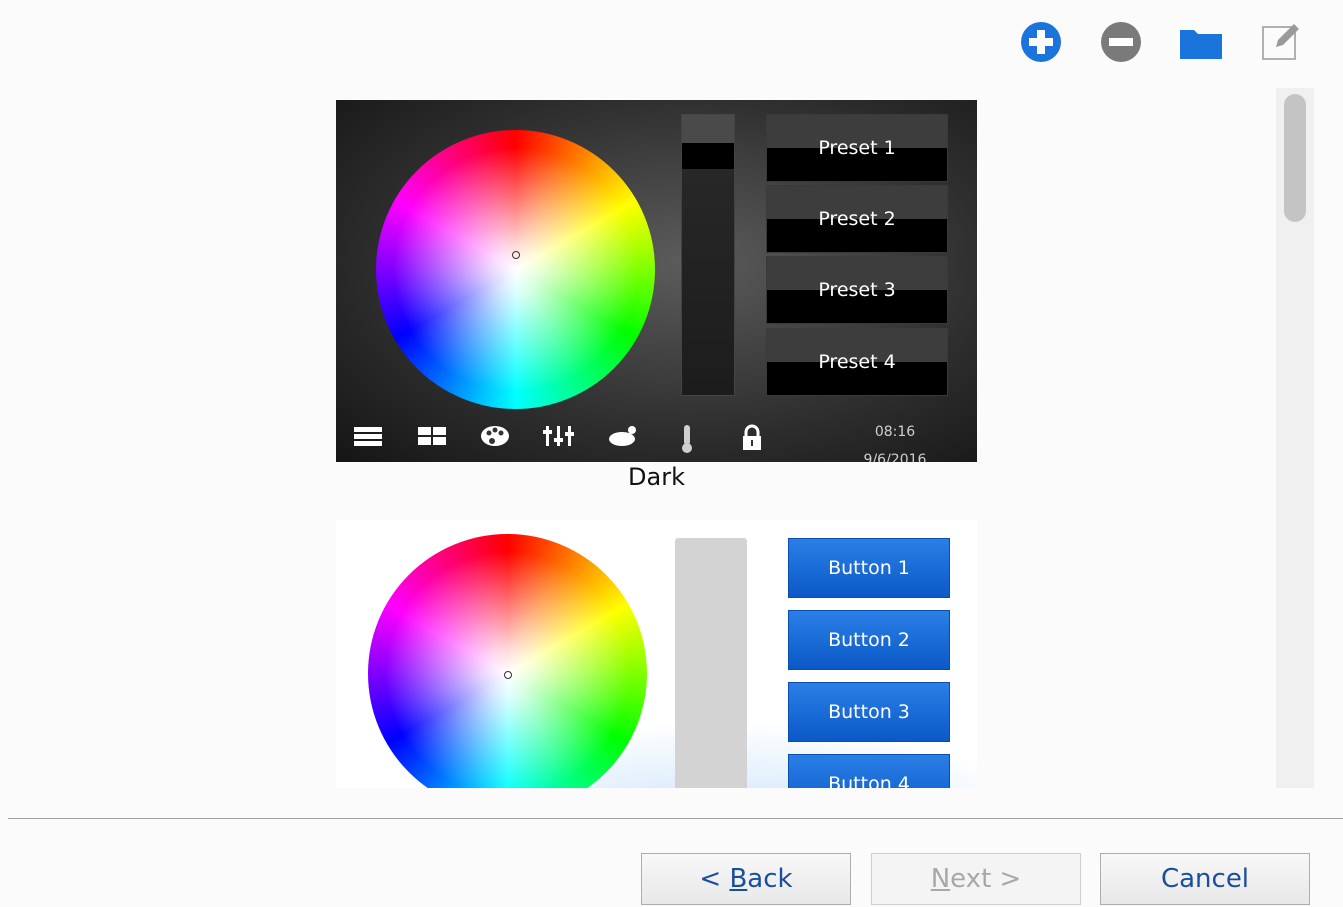 This screenshot has height=907, width=1343. Describe the element at coordinates (895, 457) in the screenshot. I see `preview-date: 9/6/2016` at that location.